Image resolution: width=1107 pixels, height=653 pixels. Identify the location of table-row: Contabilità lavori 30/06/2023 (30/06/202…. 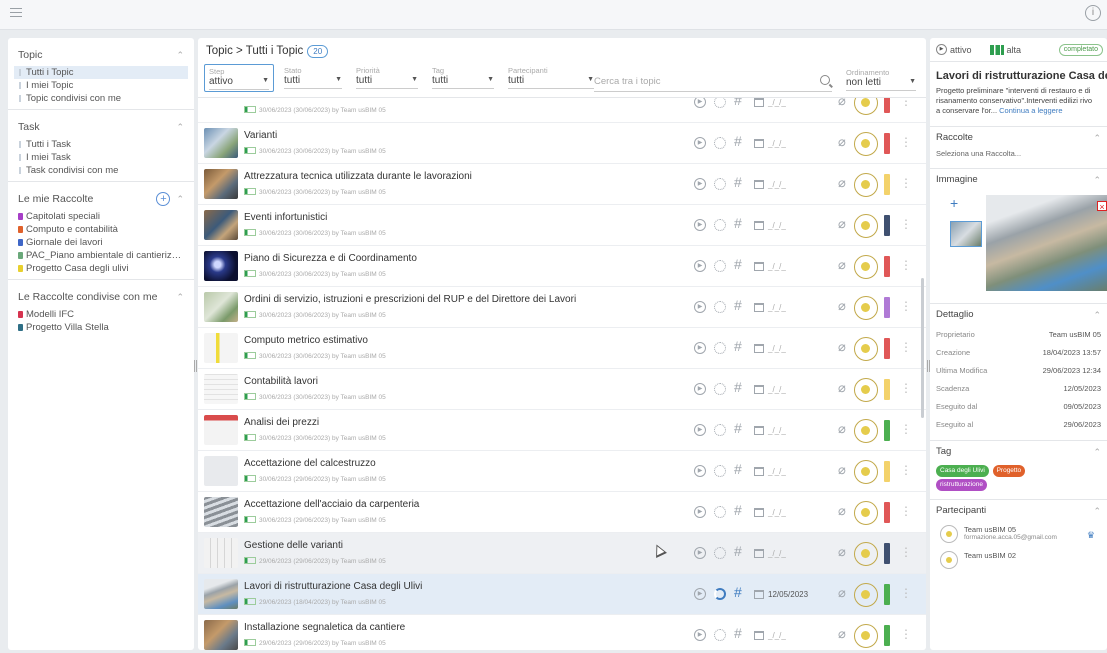
(562, 389).